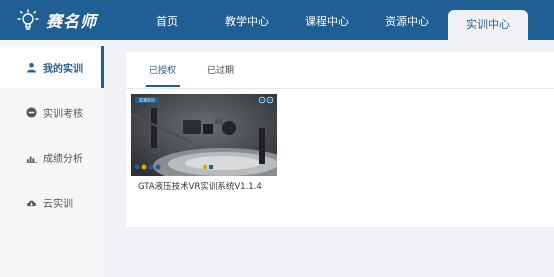 The height and width of the screenshot is (277, 554). Describe the element at coordinates (327, 20) in the screenshot. I see `nav-course-center: 课程中心` at that location.